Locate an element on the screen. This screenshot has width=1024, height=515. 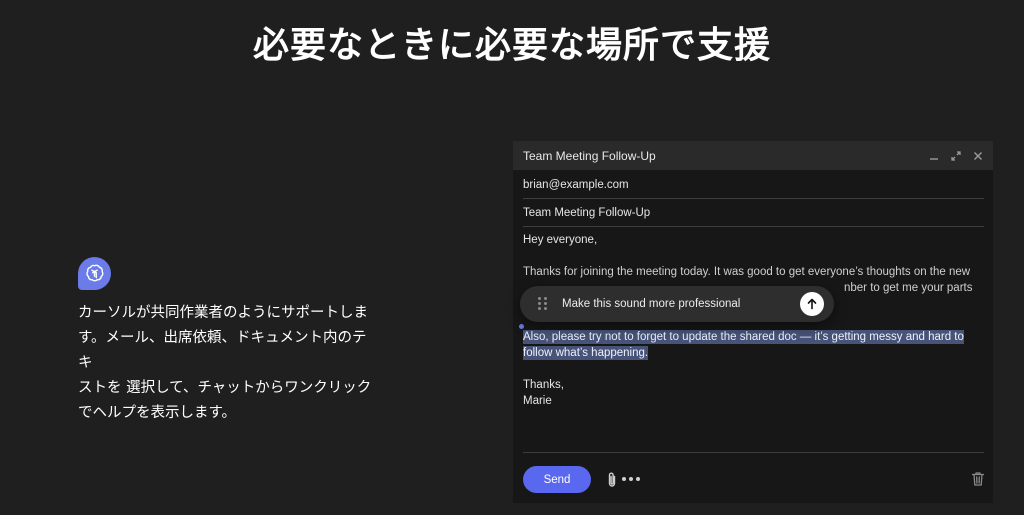
selection-cursor is located at coordinates (521, 326).